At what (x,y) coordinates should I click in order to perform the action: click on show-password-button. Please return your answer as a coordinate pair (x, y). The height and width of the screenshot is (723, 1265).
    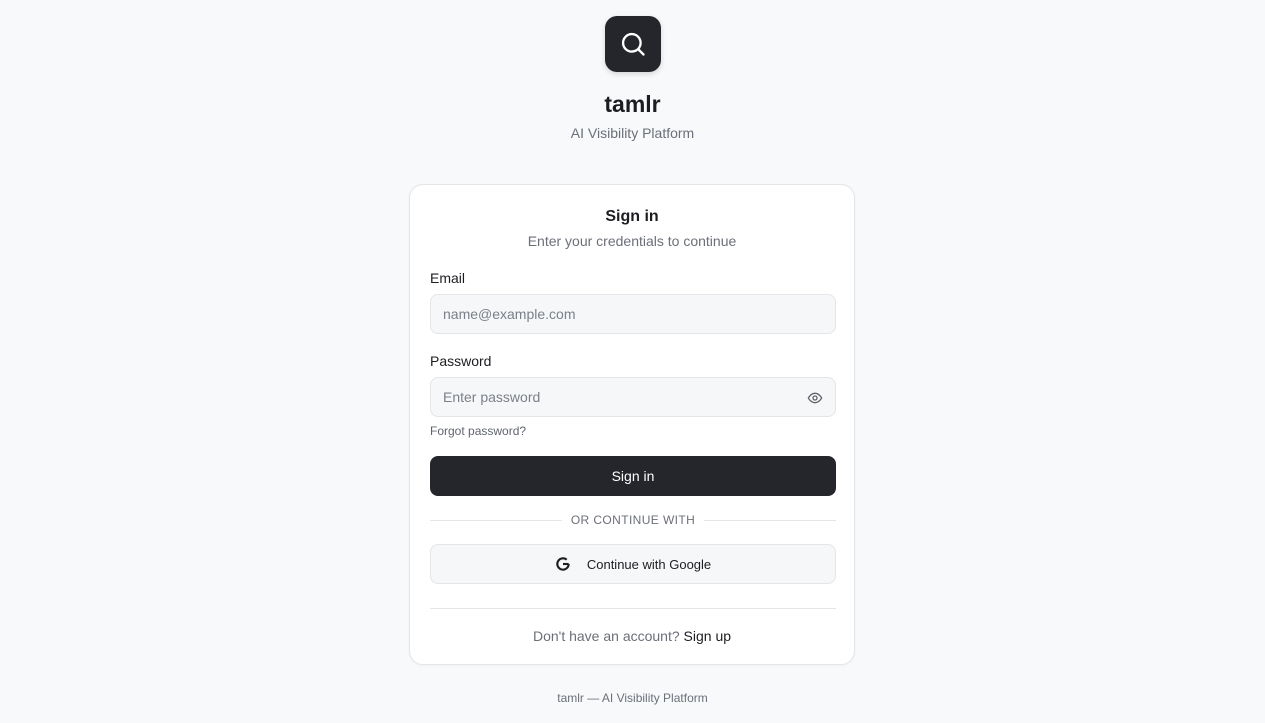
    Looking at the image, I should click on (815, 398).